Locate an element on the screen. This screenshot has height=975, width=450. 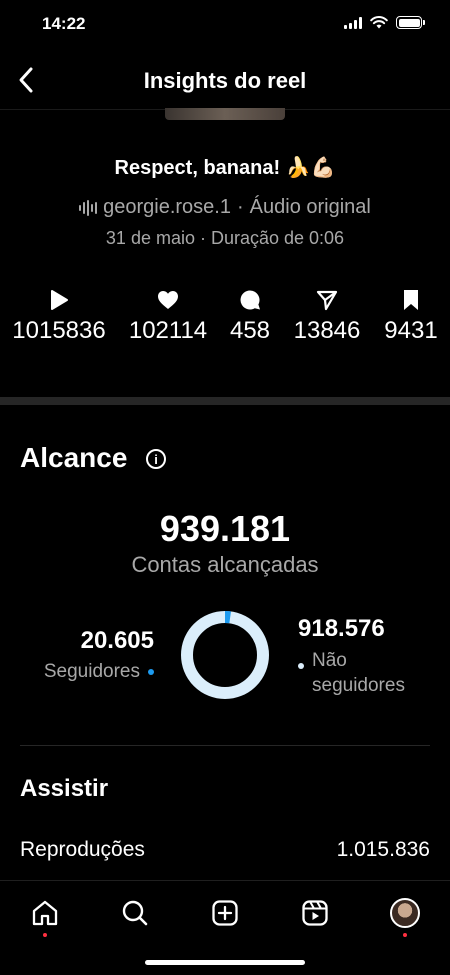
reach-donut-chart is located at coordinates (225, 655).